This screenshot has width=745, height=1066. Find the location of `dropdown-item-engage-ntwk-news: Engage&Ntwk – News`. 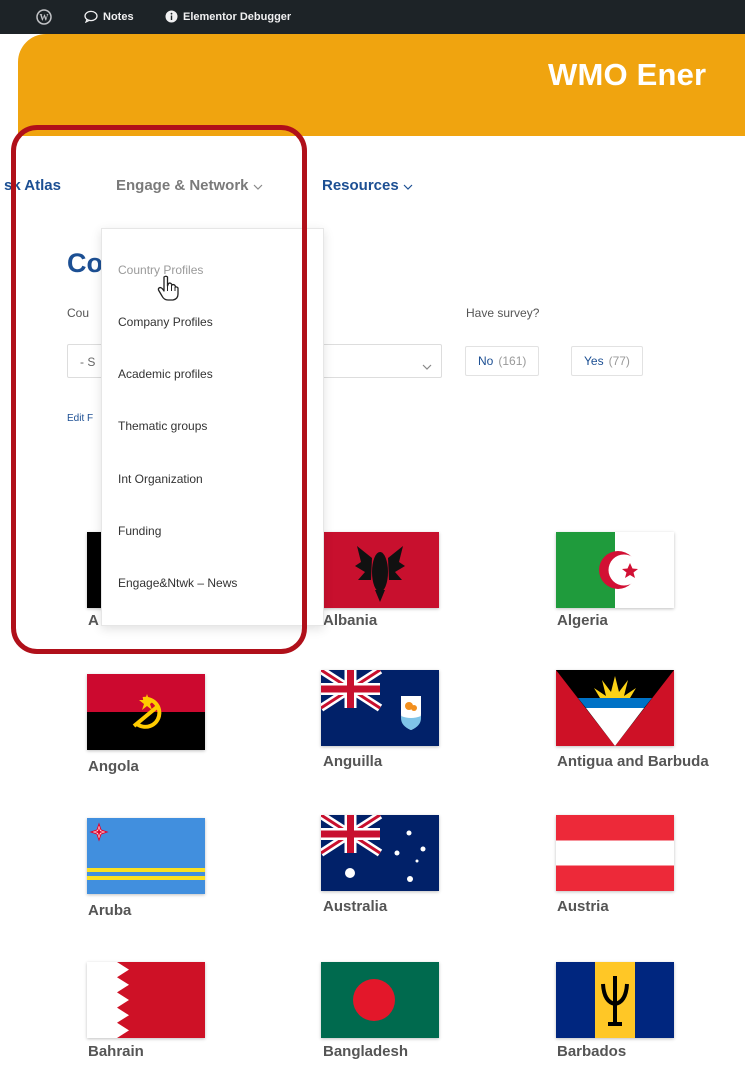

dropdown-item-engage-ntwk-news: Engage&Ntwk – News is located at coordinates (177, 583).